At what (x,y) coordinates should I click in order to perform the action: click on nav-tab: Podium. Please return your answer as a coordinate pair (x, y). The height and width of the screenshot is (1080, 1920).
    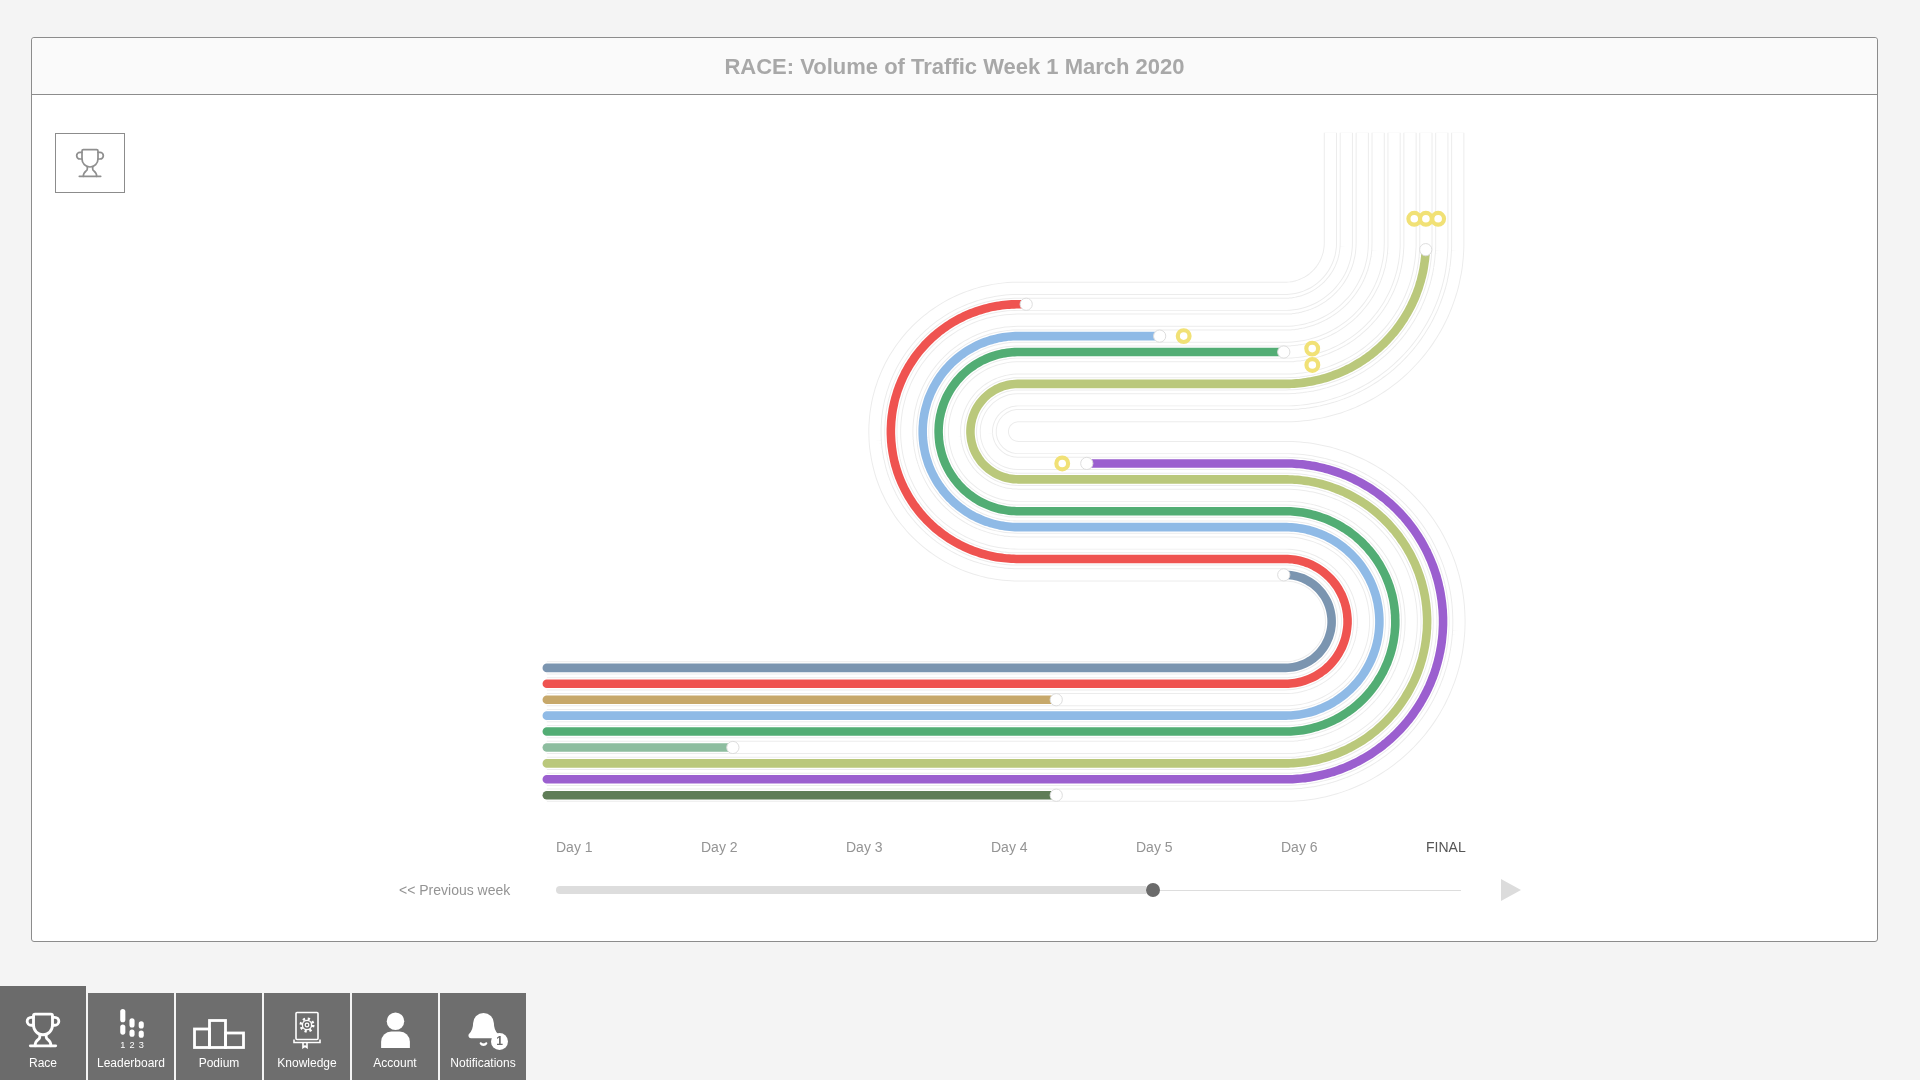
    Looking at the image, I should click on (219, 1036).